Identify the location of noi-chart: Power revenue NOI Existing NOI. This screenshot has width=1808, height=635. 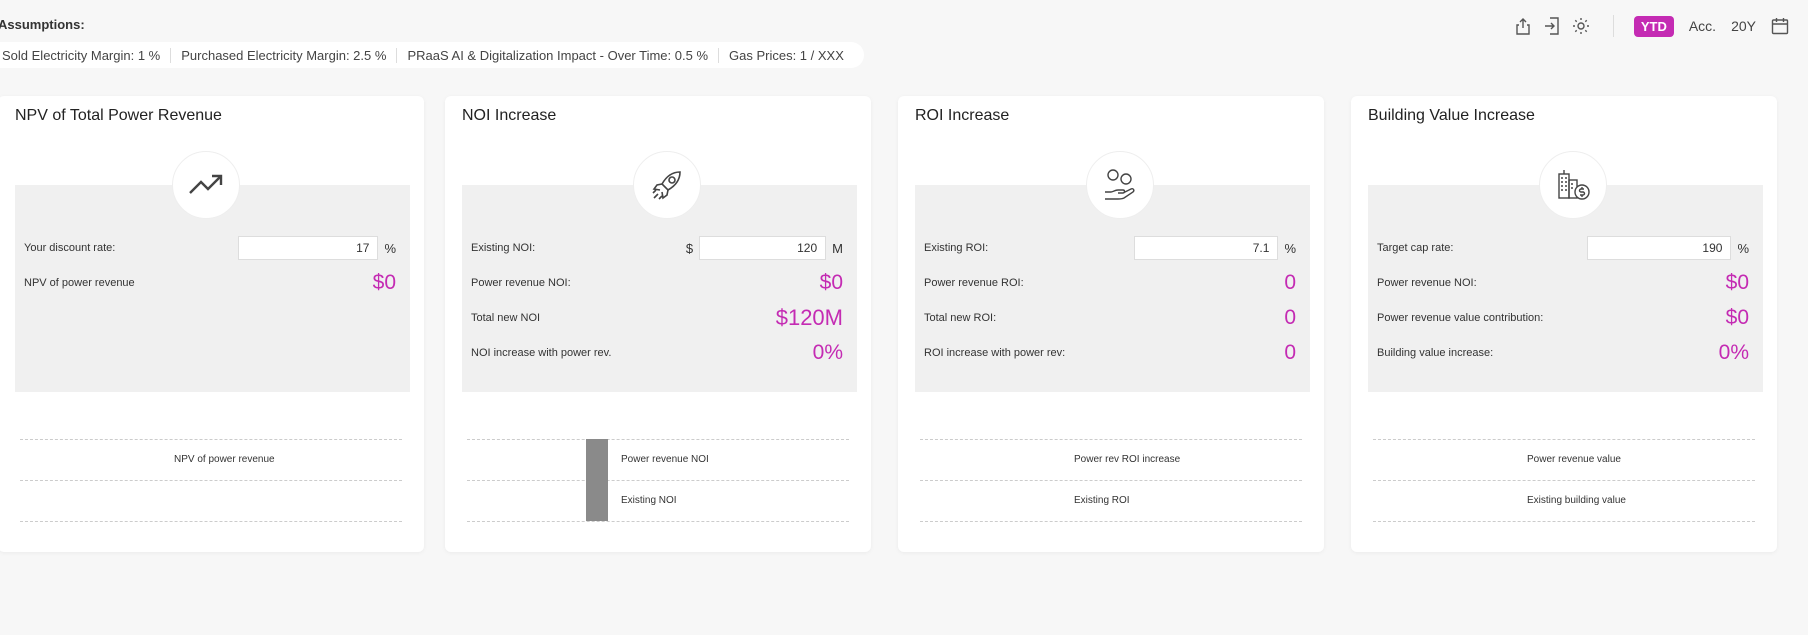
(658, 480).